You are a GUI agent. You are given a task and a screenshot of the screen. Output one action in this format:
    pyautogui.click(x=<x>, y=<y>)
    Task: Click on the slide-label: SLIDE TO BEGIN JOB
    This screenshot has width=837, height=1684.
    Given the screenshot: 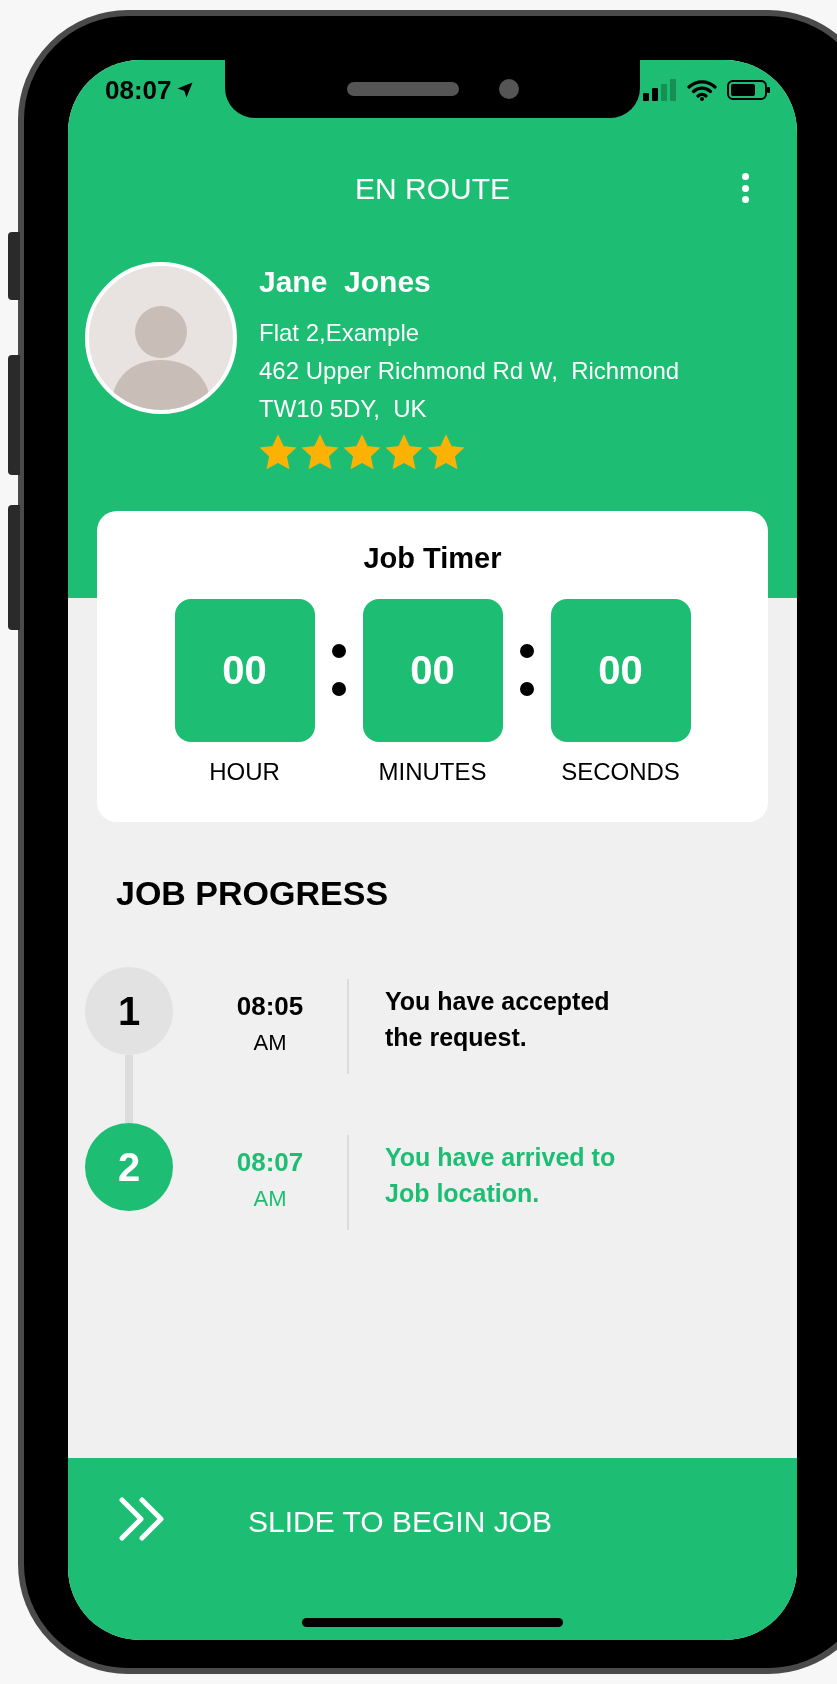 What is the action you would take?
    pyautogui.click(x=400, y=1522)
    